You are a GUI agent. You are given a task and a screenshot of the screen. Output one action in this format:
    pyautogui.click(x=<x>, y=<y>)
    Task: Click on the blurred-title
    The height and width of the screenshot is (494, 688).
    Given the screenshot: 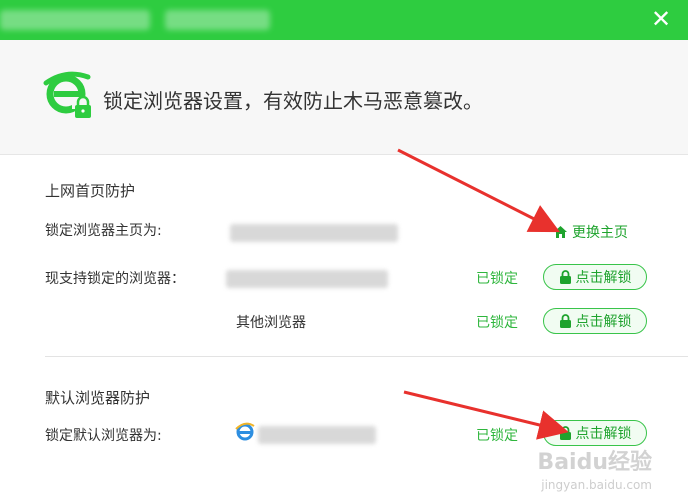 What is the action you would take?
    pyautogui.click(x=75, y=20)
    